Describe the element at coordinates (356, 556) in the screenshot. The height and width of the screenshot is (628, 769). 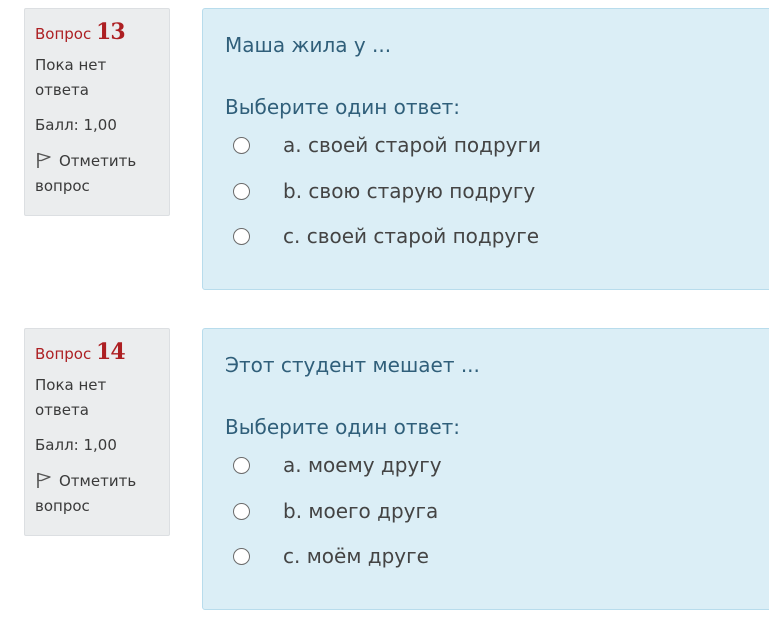
I see `answer-label: c. моём друге` at that location.